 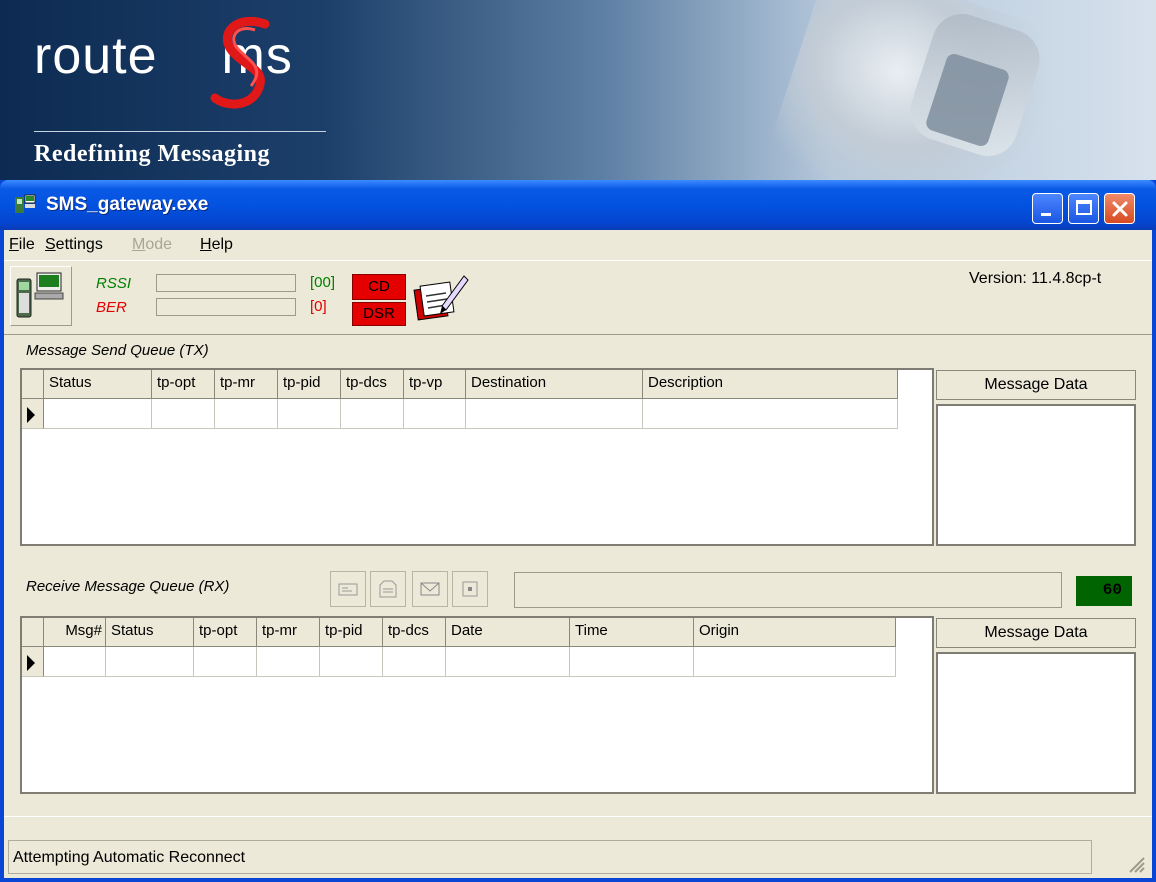 What do you see at coordinates (98, 384) in the screenshot?
I see `tx-col-header: Status` at bounding box center [98, 384].